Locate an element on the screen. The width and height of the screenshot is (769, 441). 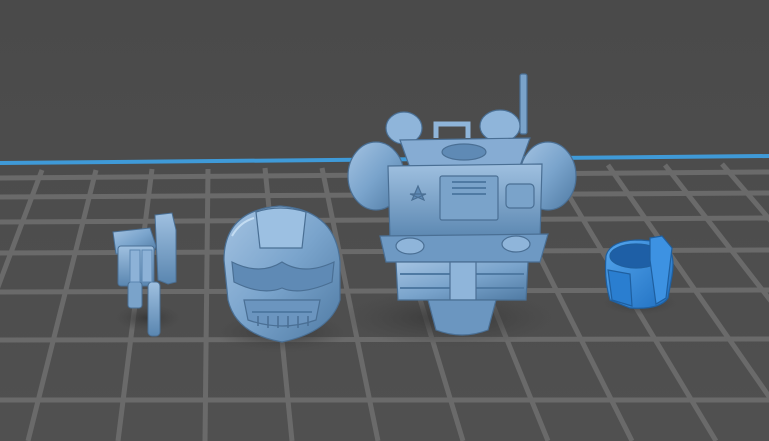
helmet-model is located at coordinates (282, 274).